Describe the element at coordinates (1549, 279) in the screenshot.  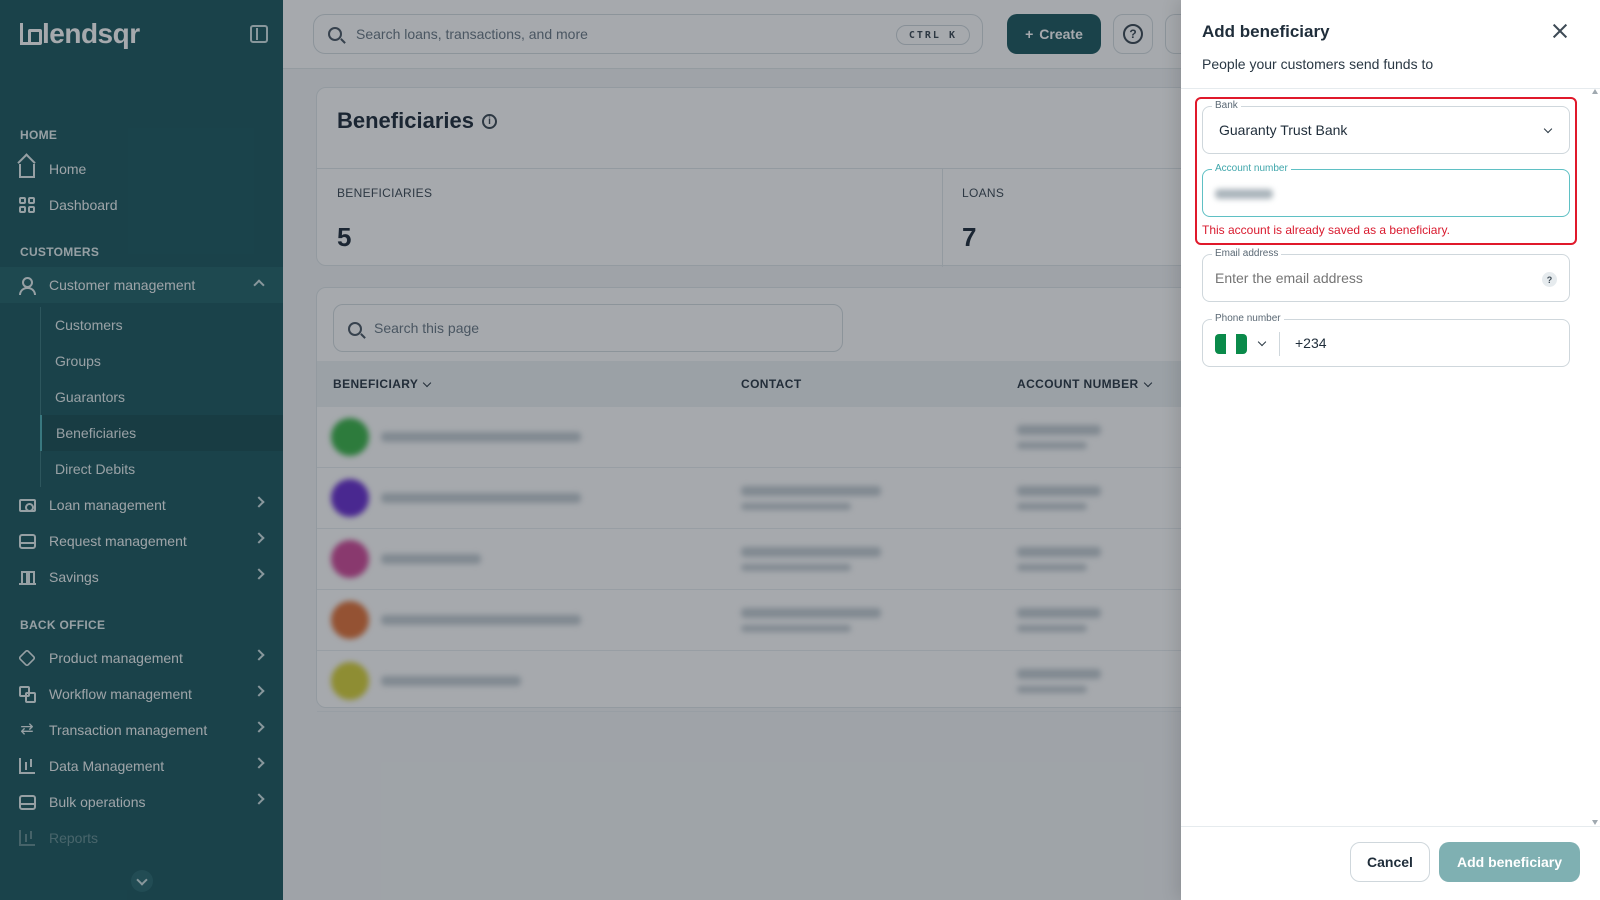
I see `help-icon: ?` at that location.